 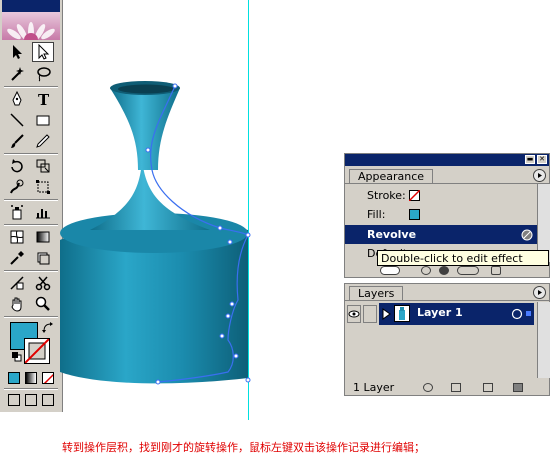 I want to click on blend-tool-icon, so click(x=17, y=283).